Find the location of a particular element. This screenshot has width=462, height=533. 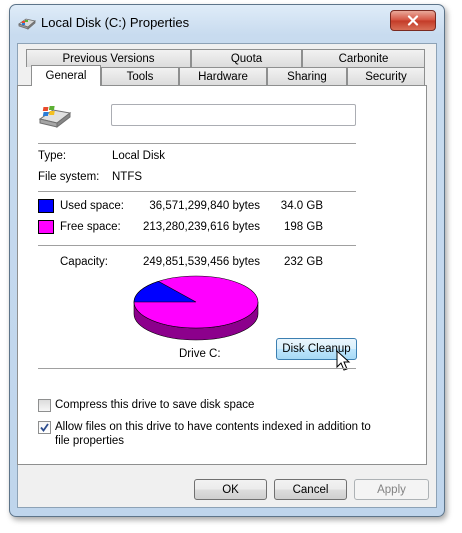

capacity-label: Capacity: is located at coordinates (84, 262).